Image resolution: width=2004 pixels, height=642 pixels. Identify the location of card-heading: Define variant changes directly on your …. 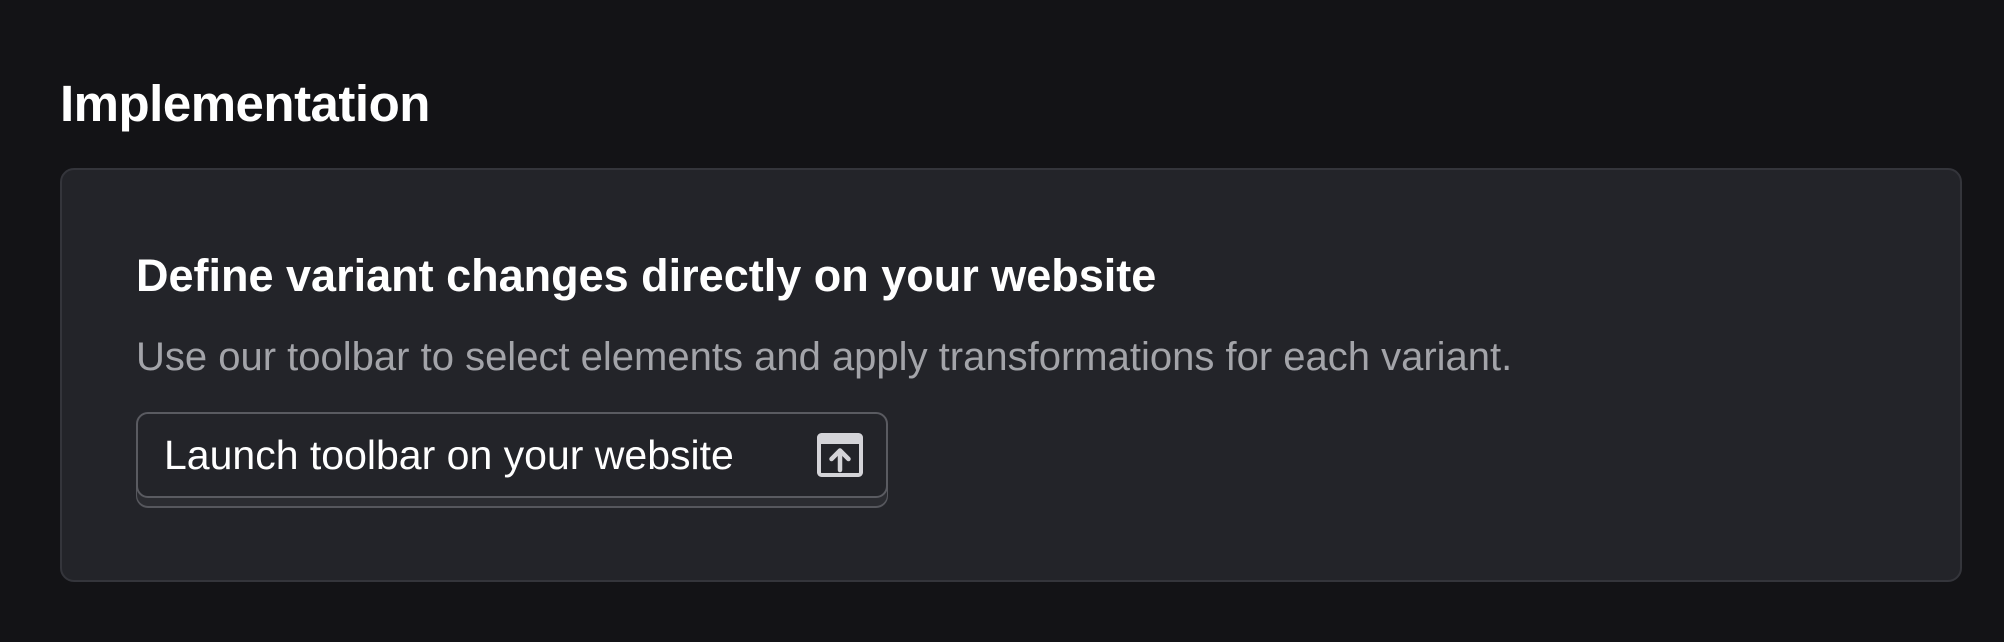
(646, 275).